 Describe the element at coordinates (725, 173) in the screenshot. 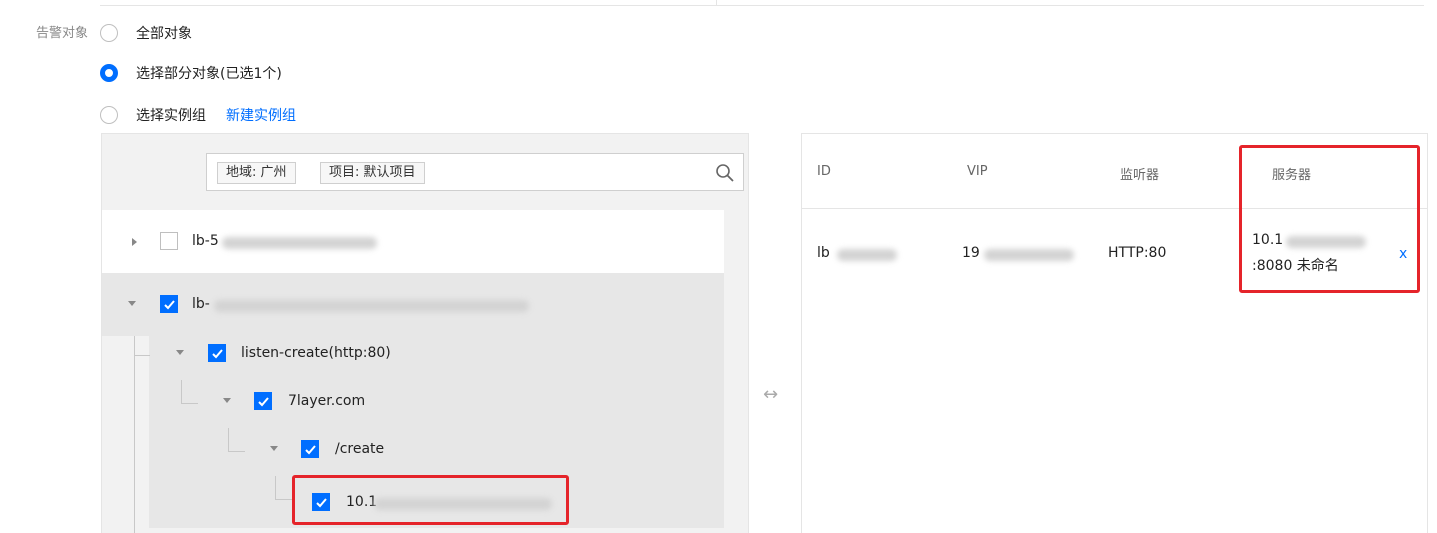

I see `search-icon` at that location.